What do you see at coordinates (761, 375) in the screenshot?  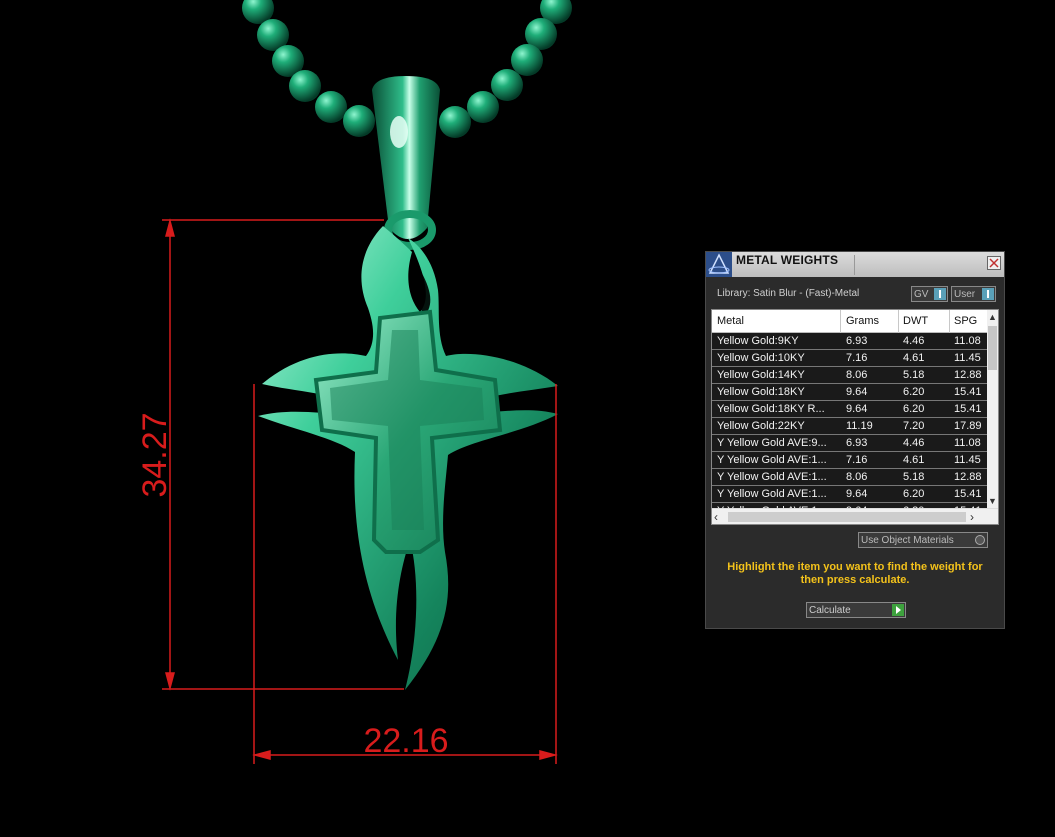 I see `metal-cell: Yellow Gold:14KY` at bounding box center [761, 375].